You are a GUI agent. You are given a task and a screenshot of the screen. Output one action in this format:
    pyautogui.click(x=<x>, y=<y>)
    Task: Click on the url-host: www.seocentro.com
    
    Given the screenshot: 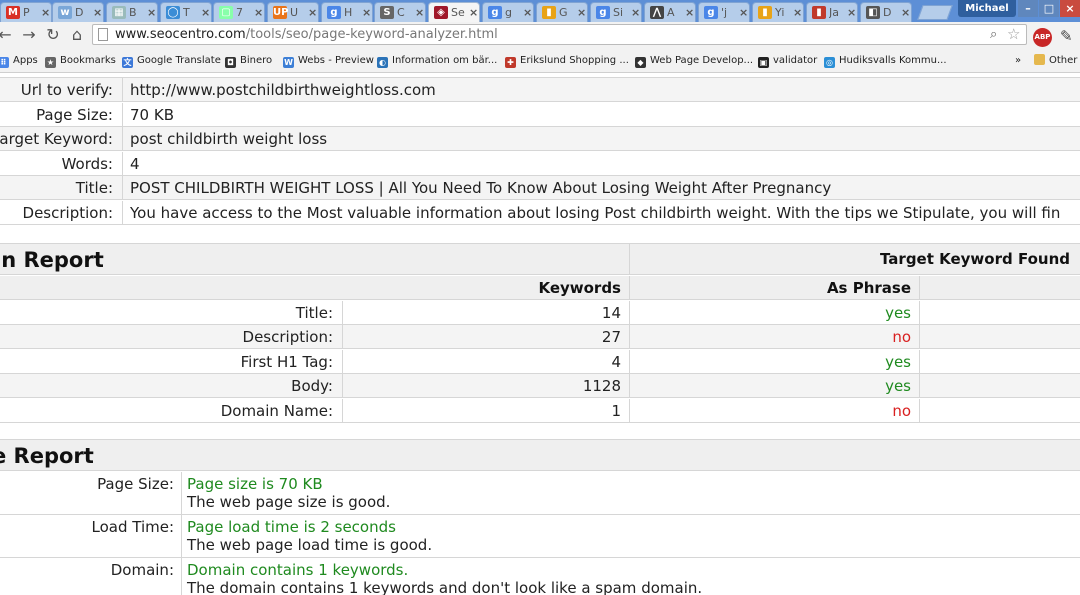 What is the action you would take?
    pyautogui.click(x=180, y=34)
    